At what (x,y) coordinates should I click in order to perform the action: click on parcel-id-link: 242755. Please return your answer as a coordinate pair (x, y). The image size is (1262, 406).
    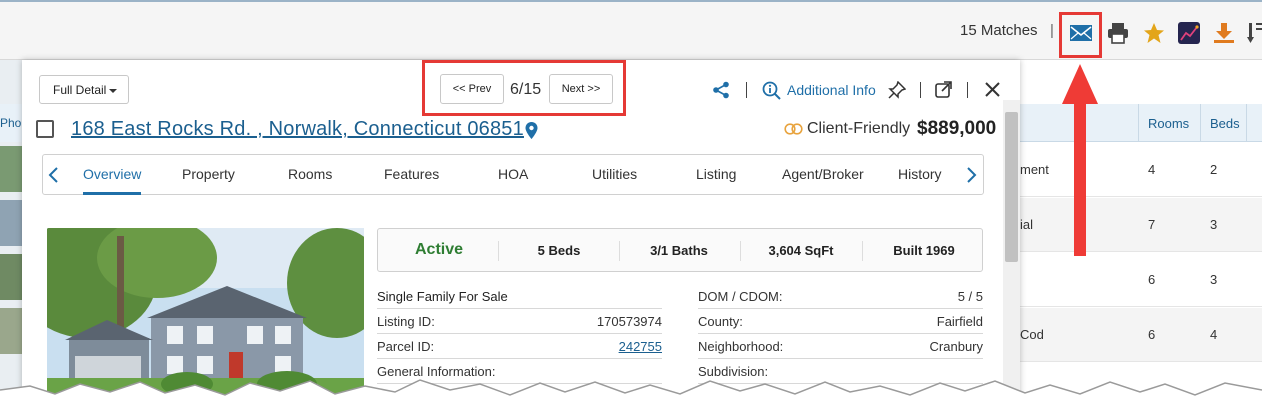
    Looking at the image, I should click on (640, 346).